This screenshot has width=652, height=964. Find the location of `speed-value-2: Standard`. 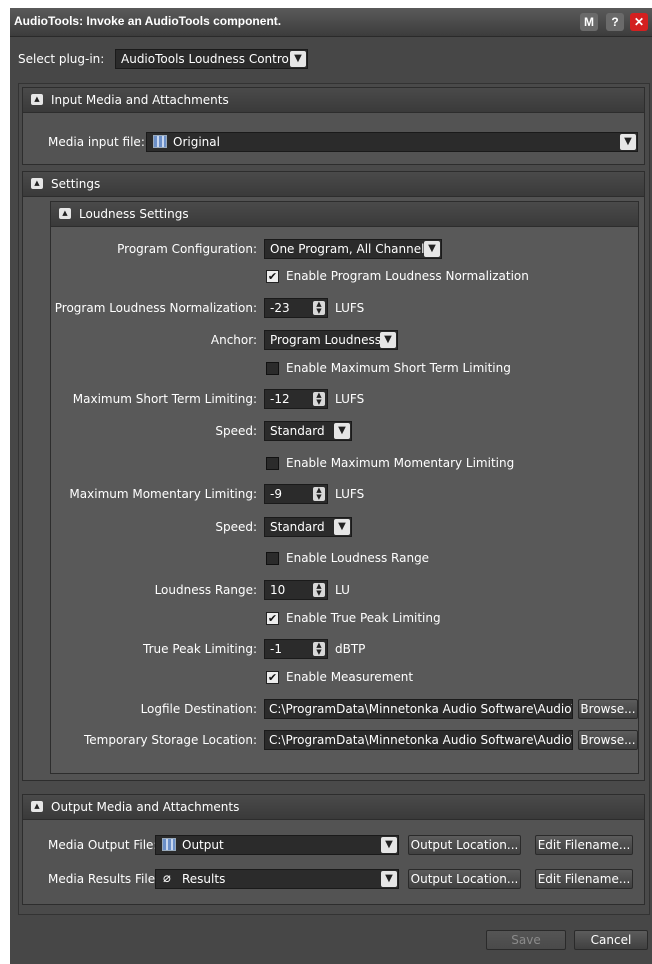

speed-value-2: Standard is located at coordinates (297, 527).